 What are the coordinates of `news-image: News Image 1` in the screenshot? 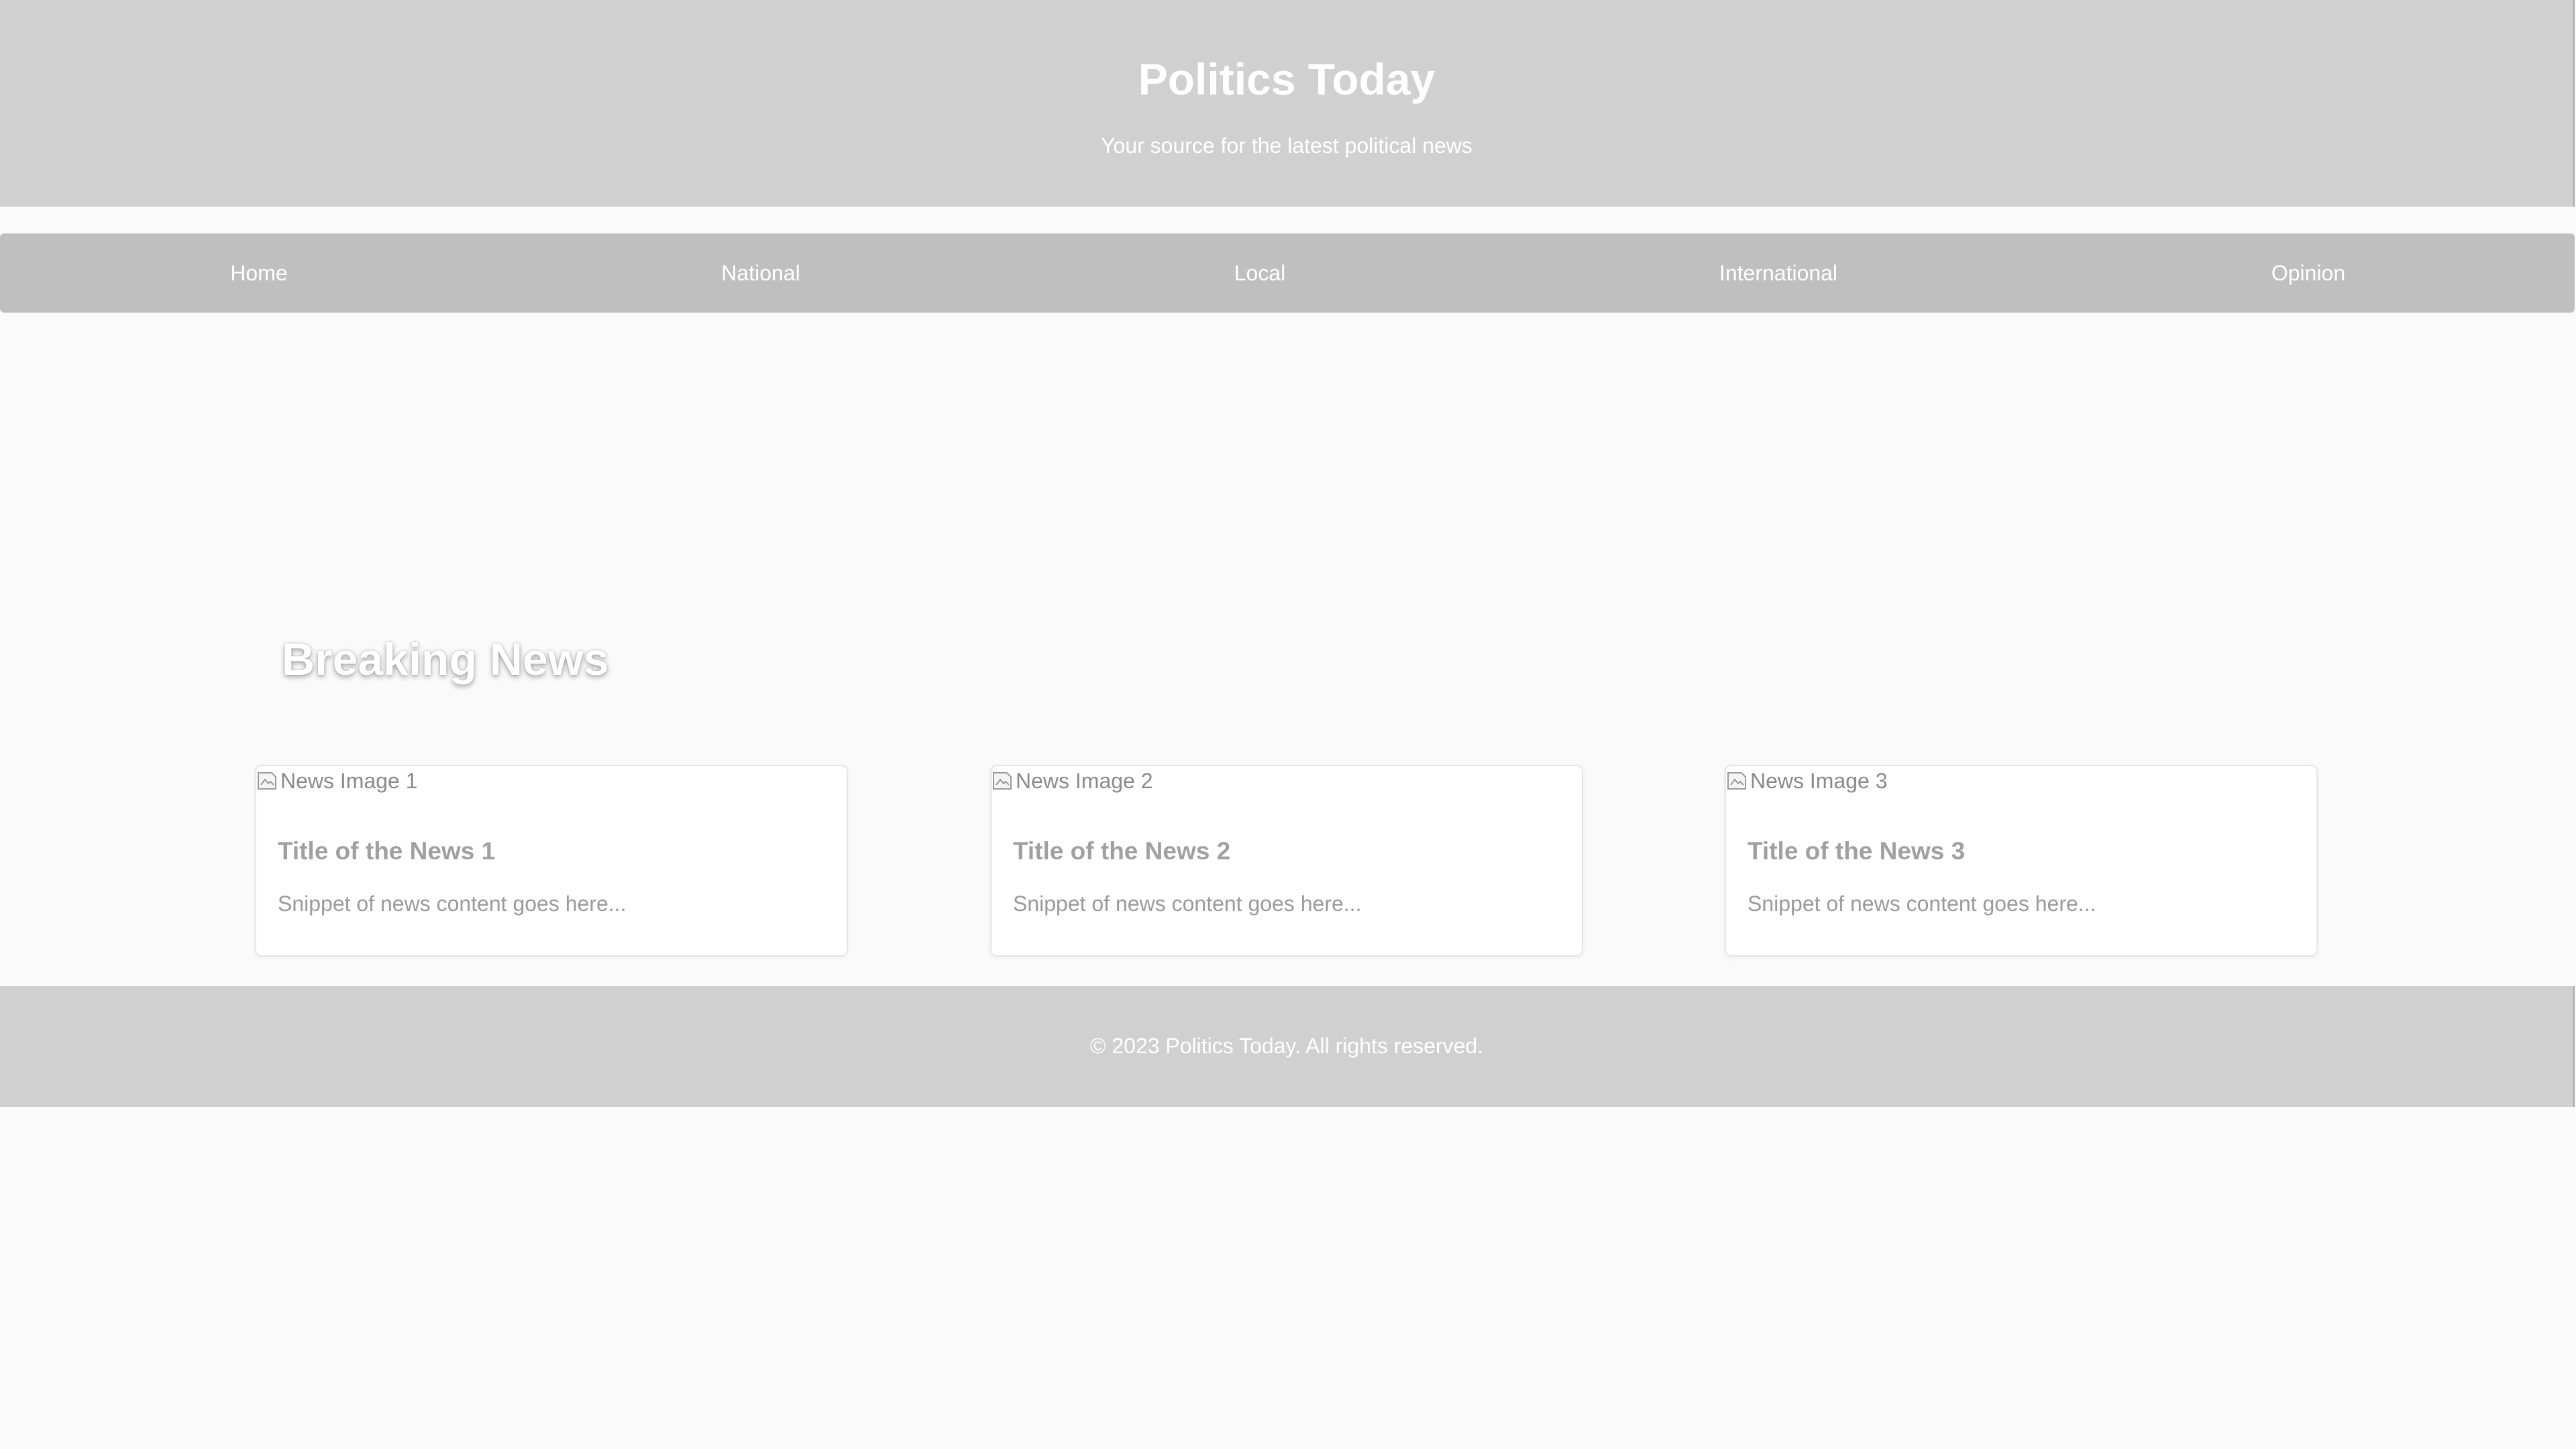 It's located at (337, 781).